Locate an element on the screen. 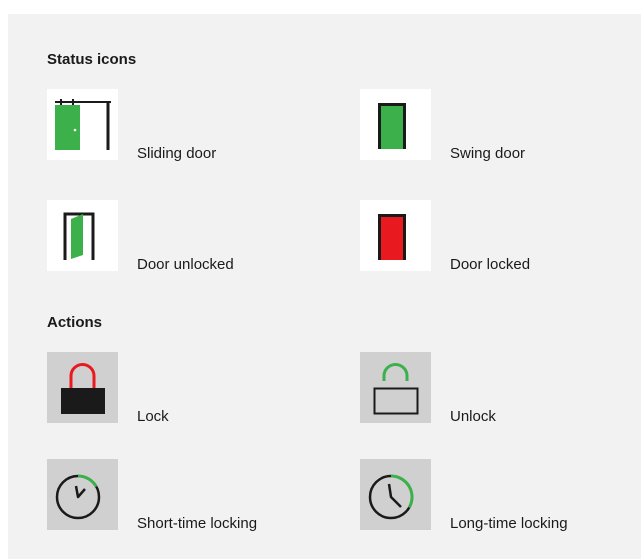  long-time-clock-icon is located at coordinates (395, 494).